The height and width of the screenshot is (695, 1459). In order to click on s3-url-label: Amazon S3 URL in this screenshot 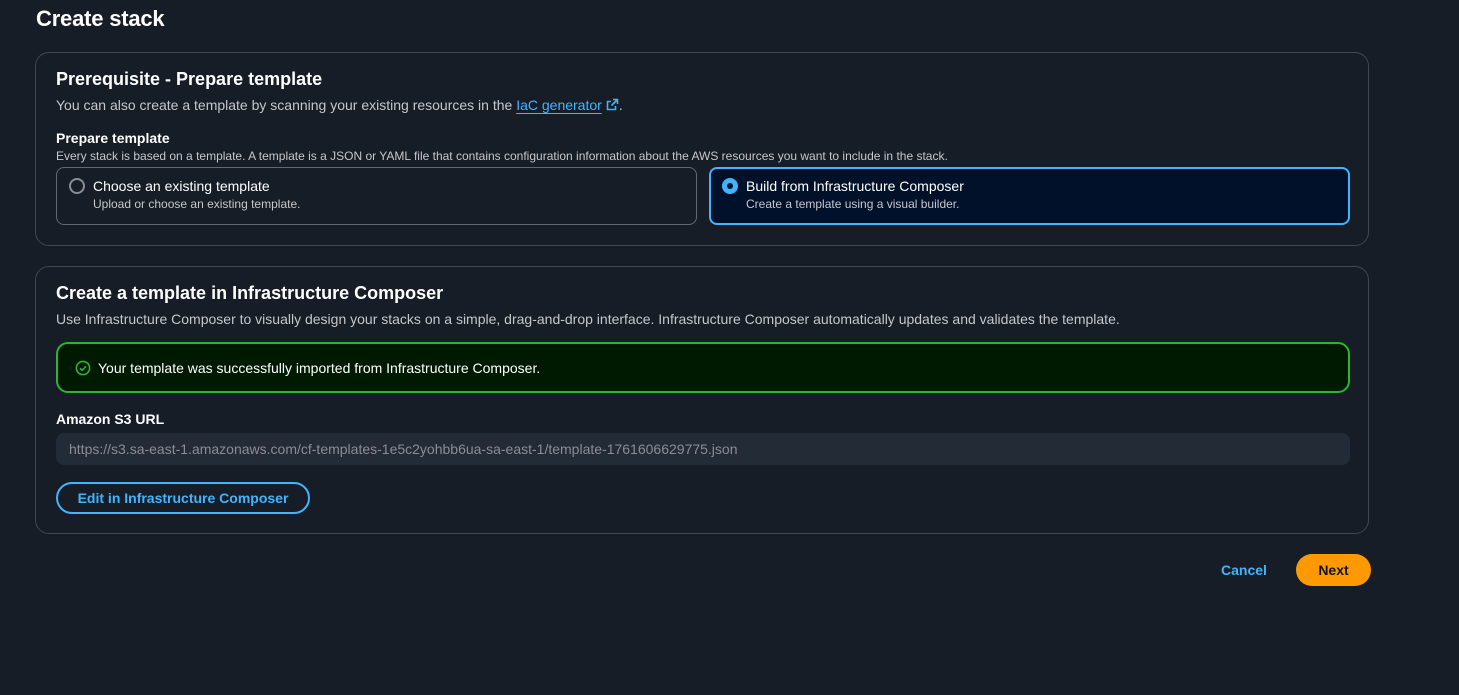, I will do `click(110, 419)`.